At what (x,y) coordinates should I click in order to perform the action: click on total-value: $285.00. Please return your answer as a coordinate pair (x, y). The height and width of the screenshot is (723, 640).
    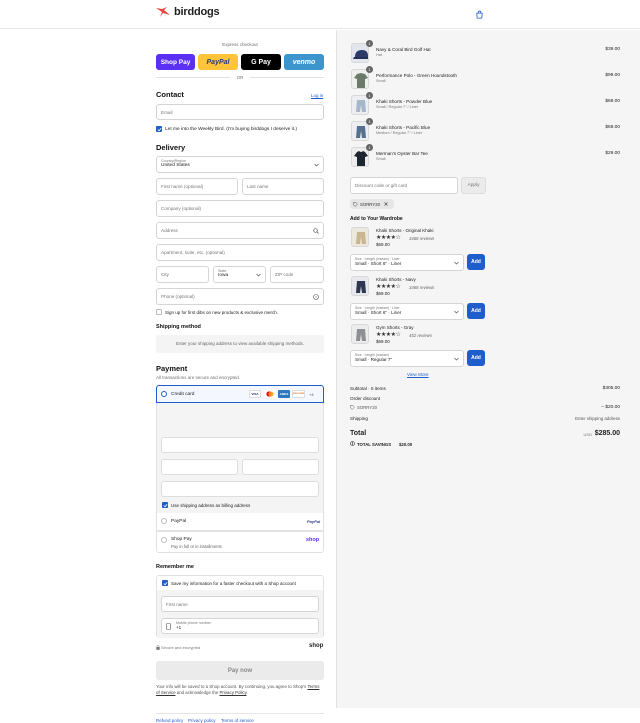
    Looking at the image, I should click on (607, 433).